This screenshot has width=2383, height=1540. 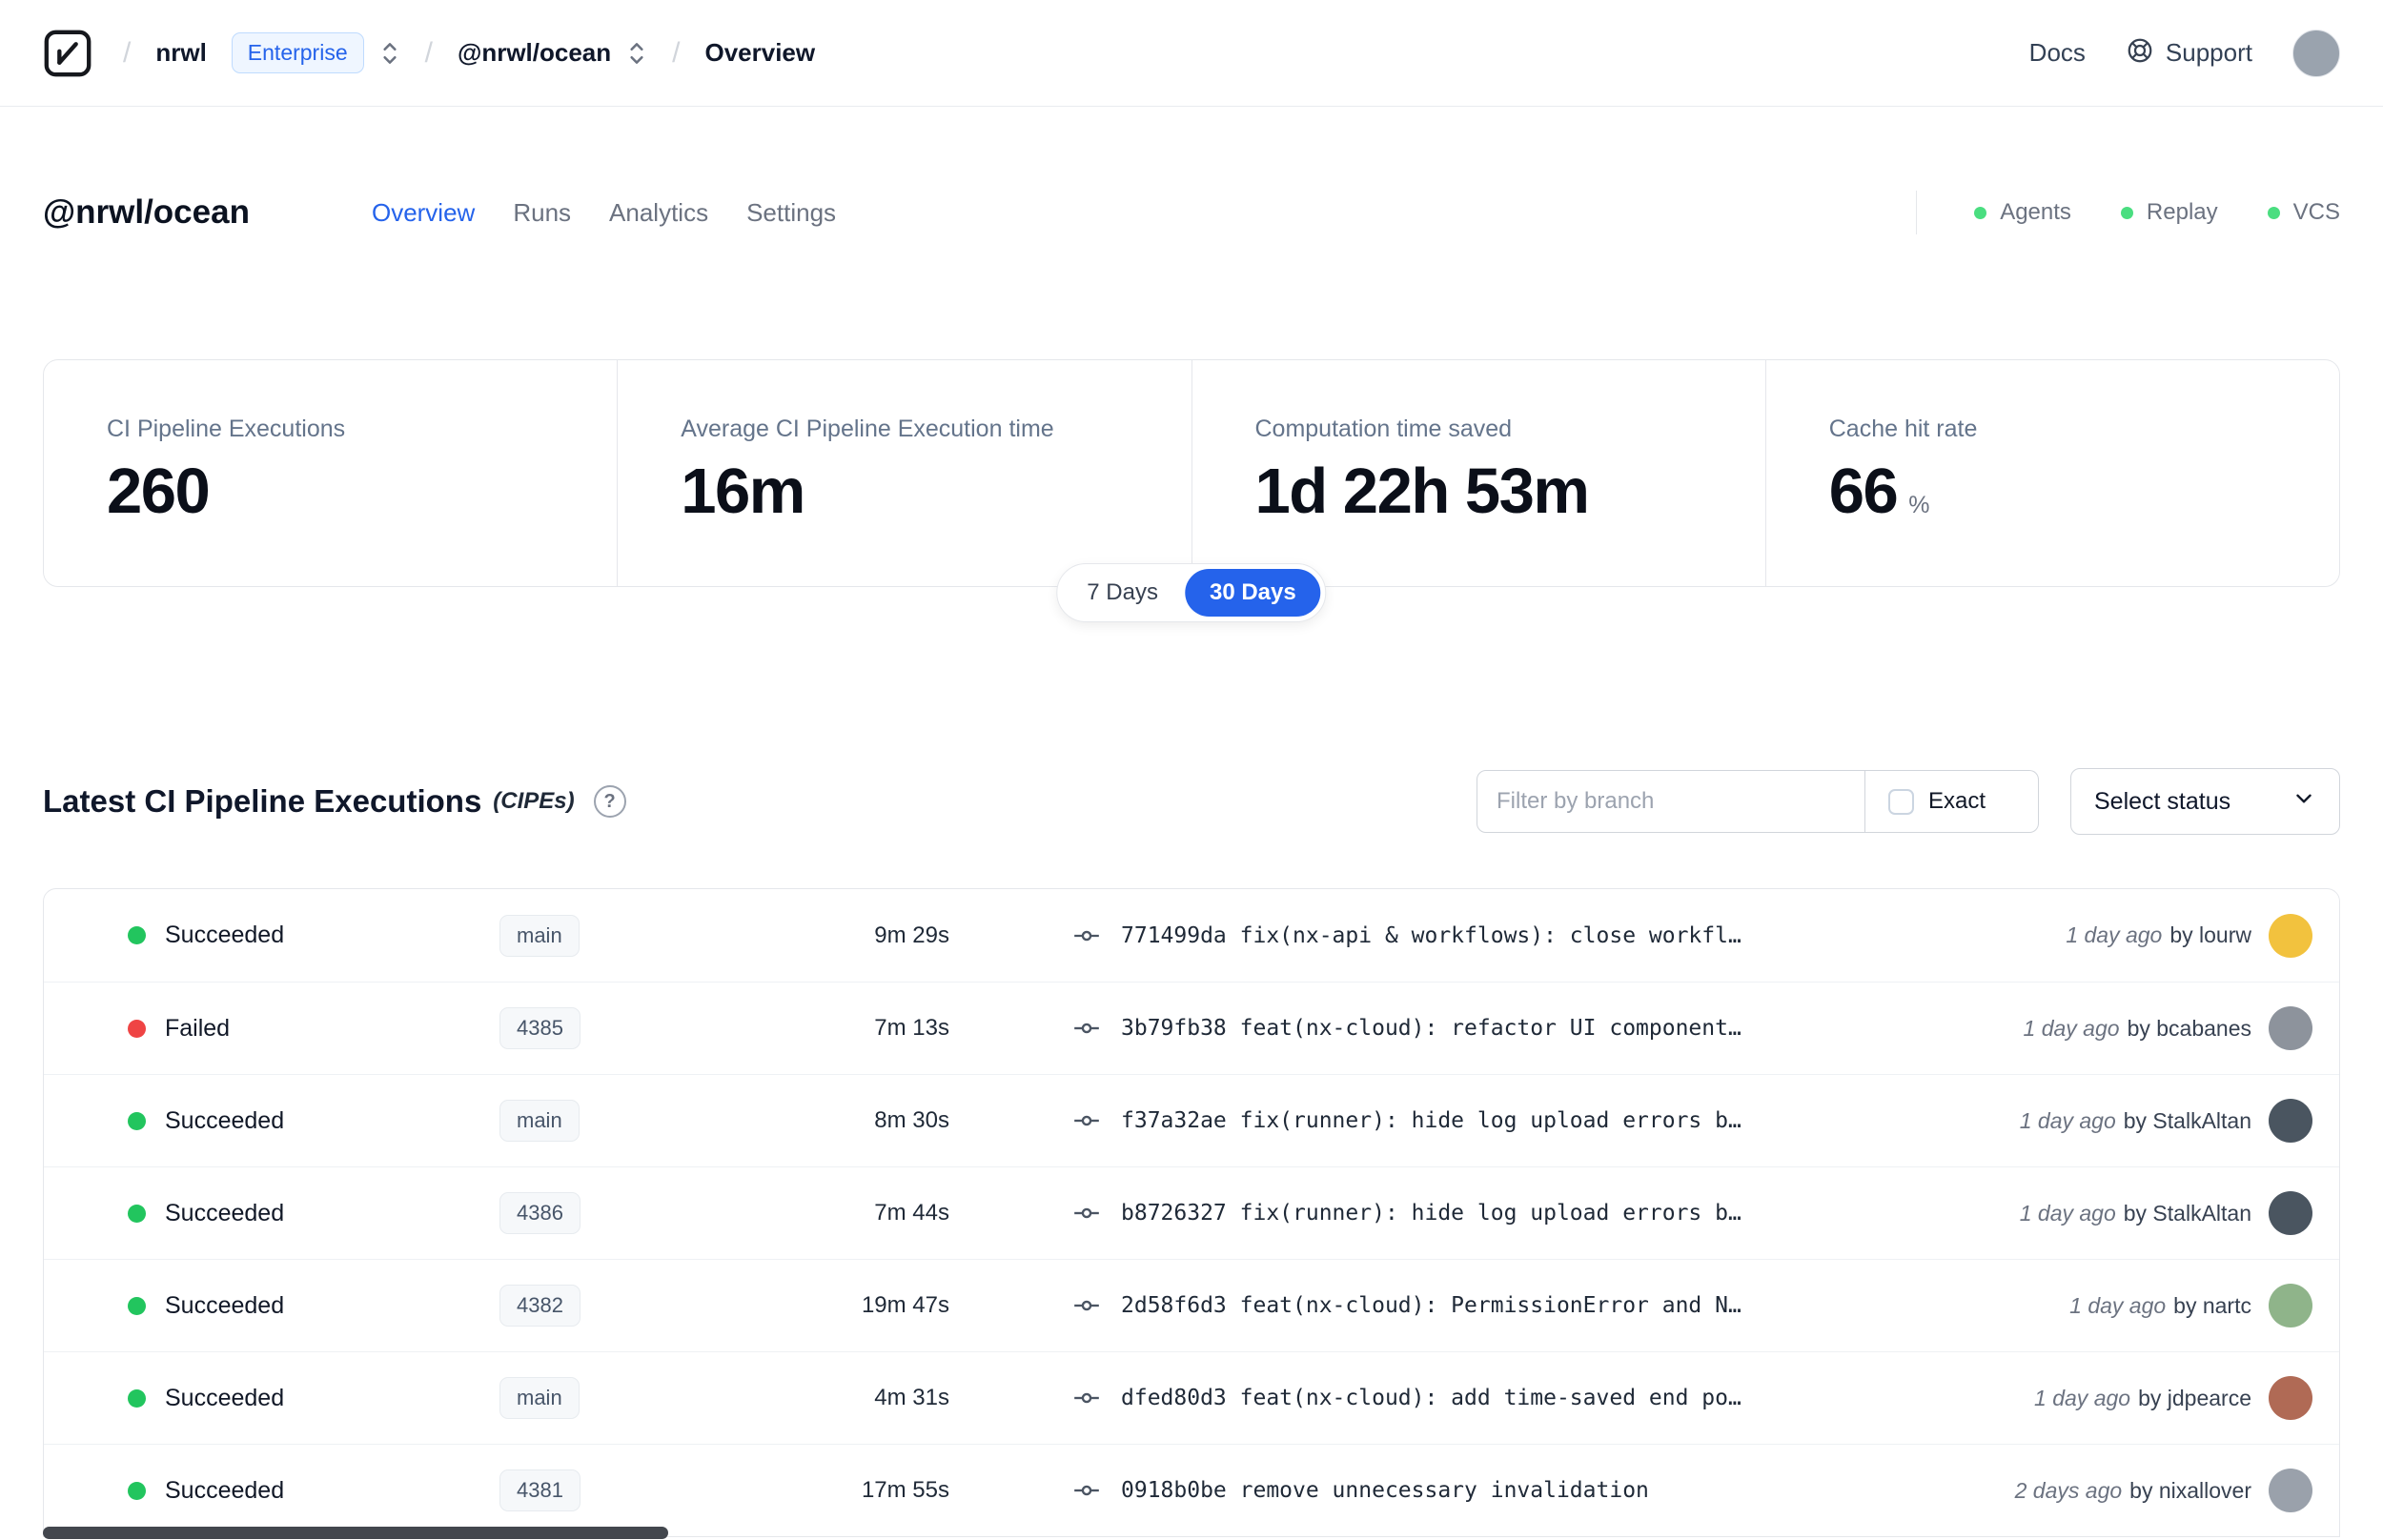 What do you see at coordinates (535, 53) in the screenshot?
I see `breadcrumb-workspace: @nrwl/ocean` at bounding box center [535, 53].